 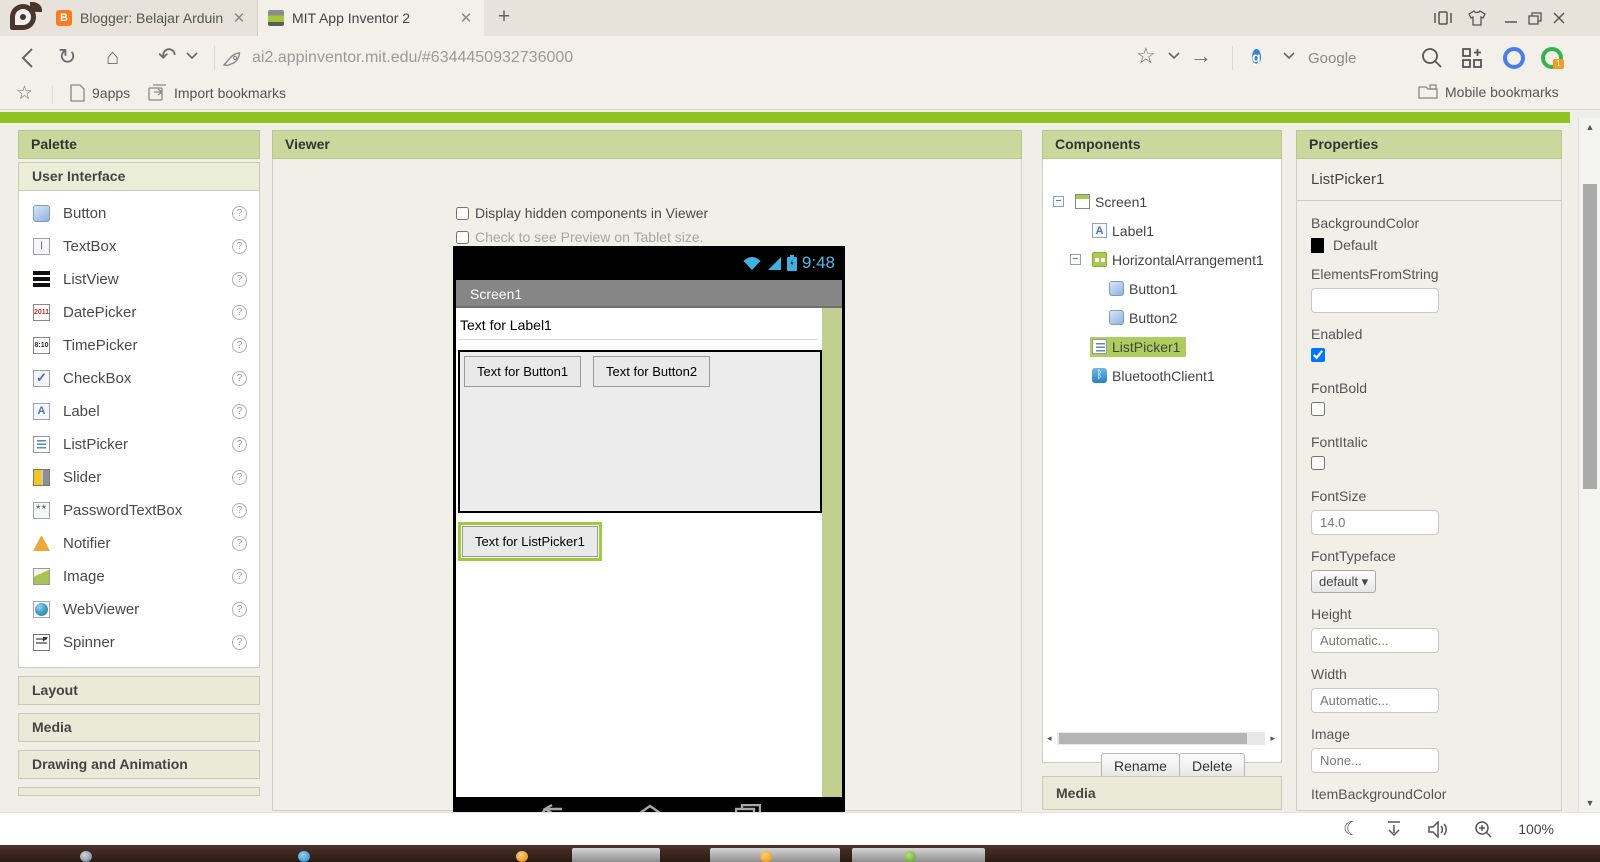 I want to click on tree-item-content: ᛒ BluetoothClient1, so click(x=1155, y=376).